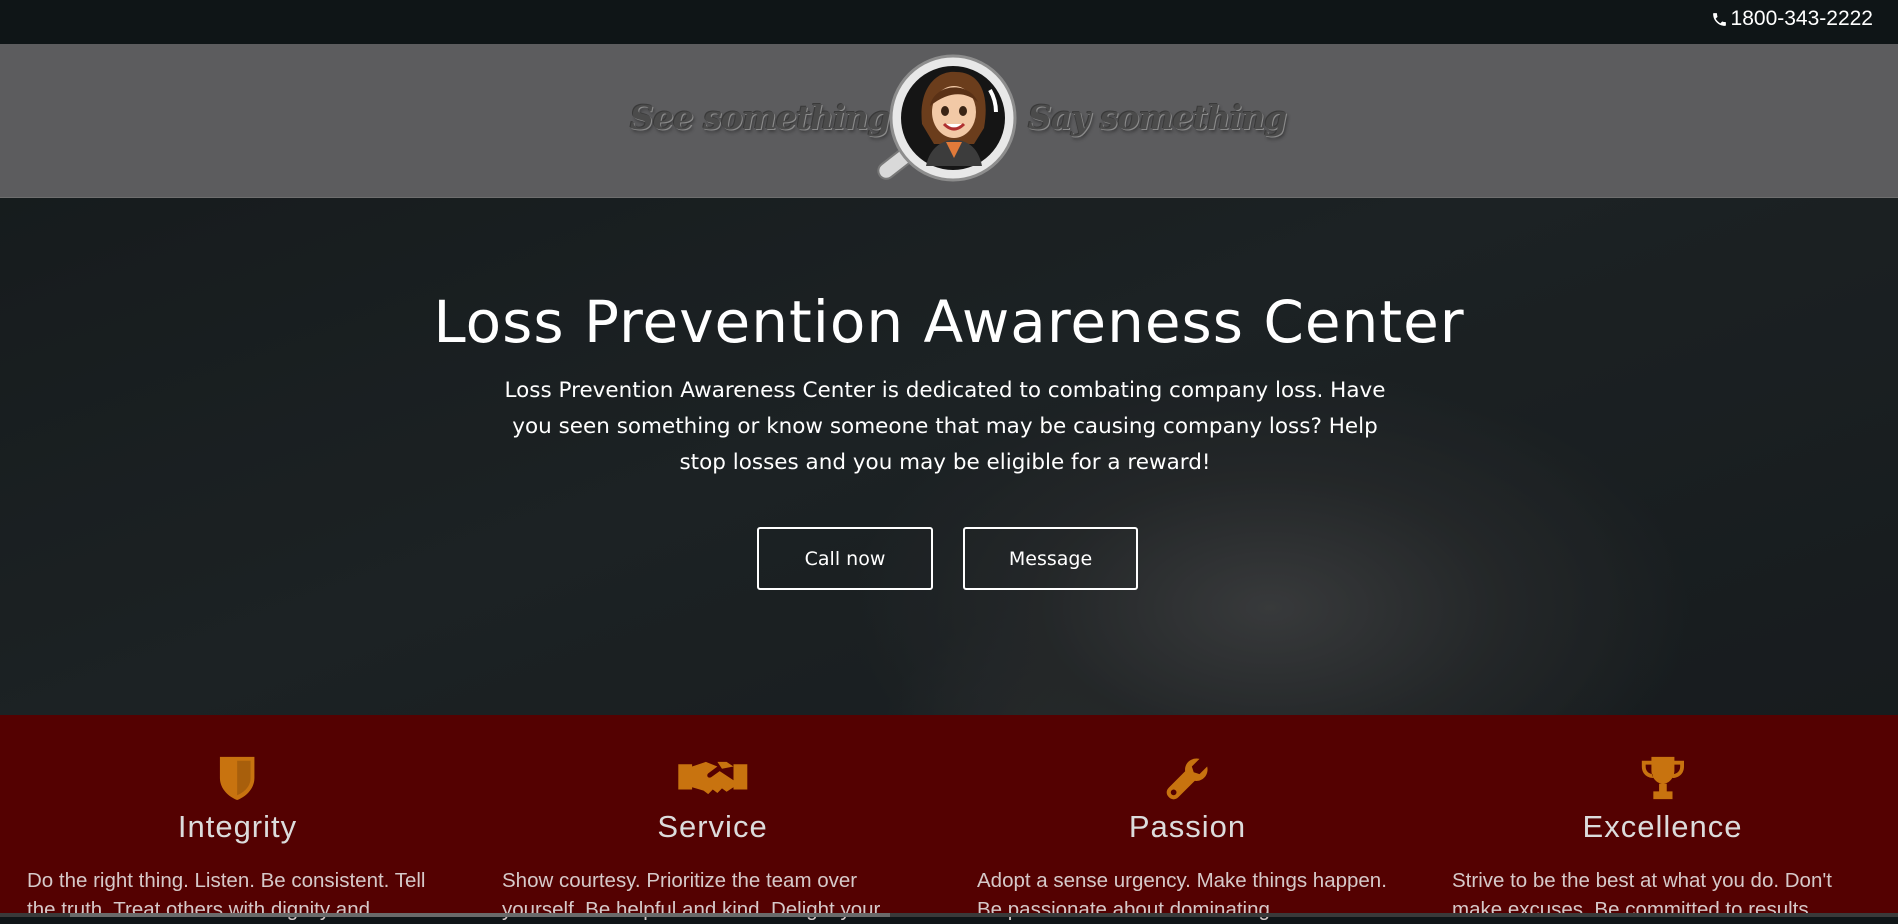  What do you see at coordinates (1662, 778) in the screenshot?
I see `trophy-icon` at bounding box center [1662, 778].